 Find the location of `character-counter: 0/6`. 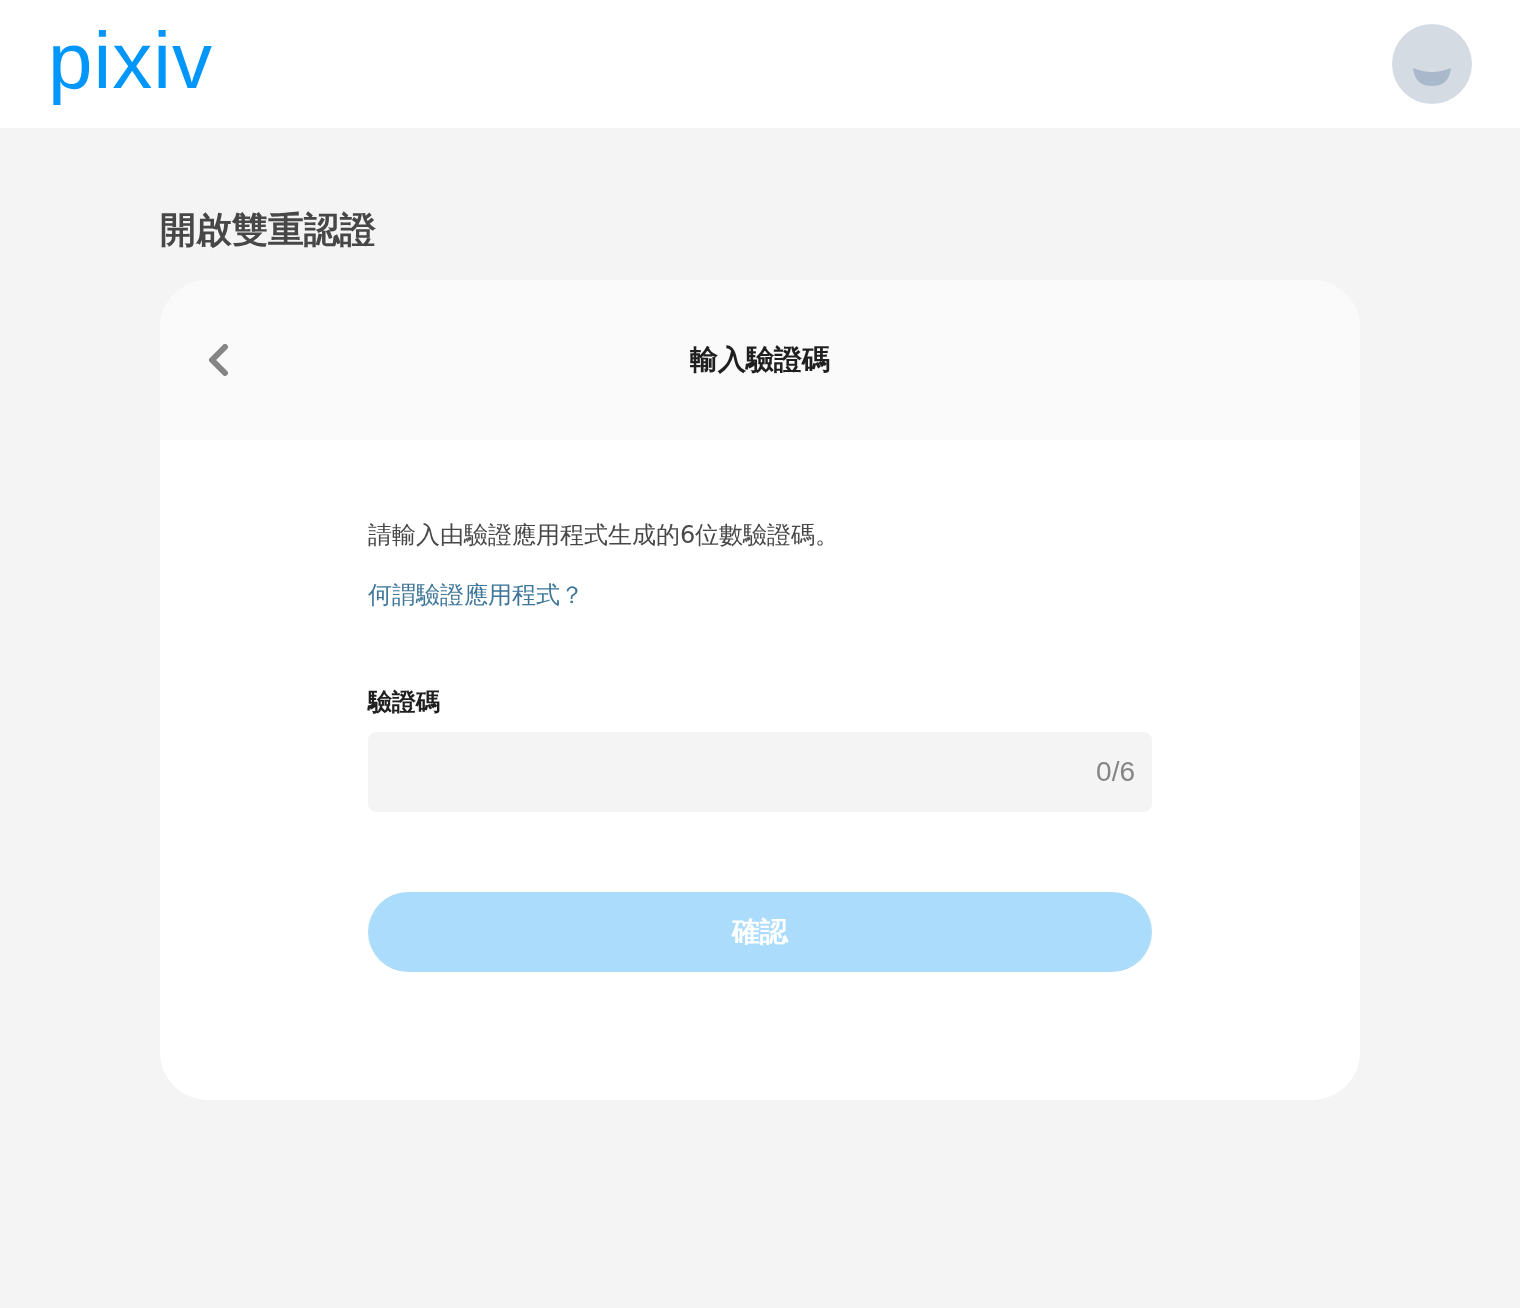

character-counter: 0/6 is located at coordinates (1115, 772).